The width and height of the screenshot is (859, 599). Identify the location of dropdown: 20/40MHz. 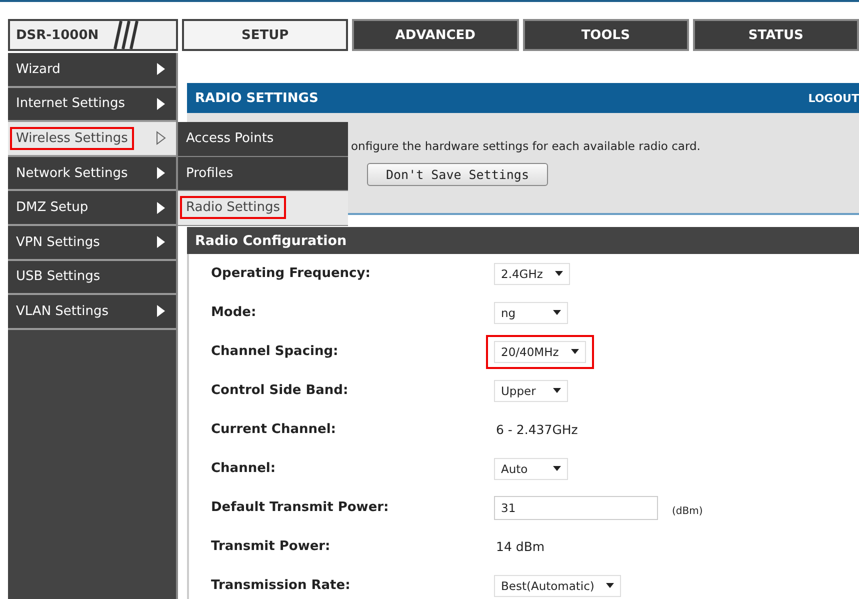
(540, 351).